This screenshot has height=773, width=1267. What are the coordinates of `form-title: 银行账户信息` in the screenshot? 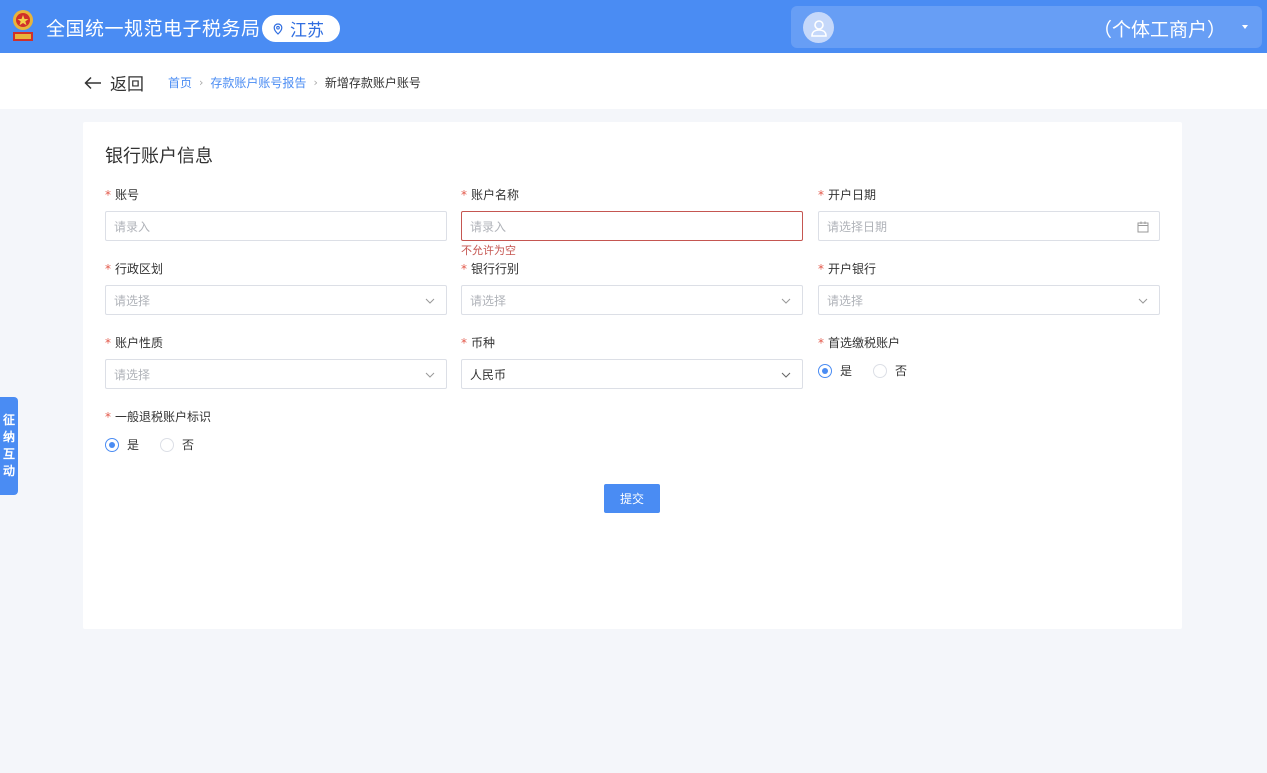 It's located at (159, 156).